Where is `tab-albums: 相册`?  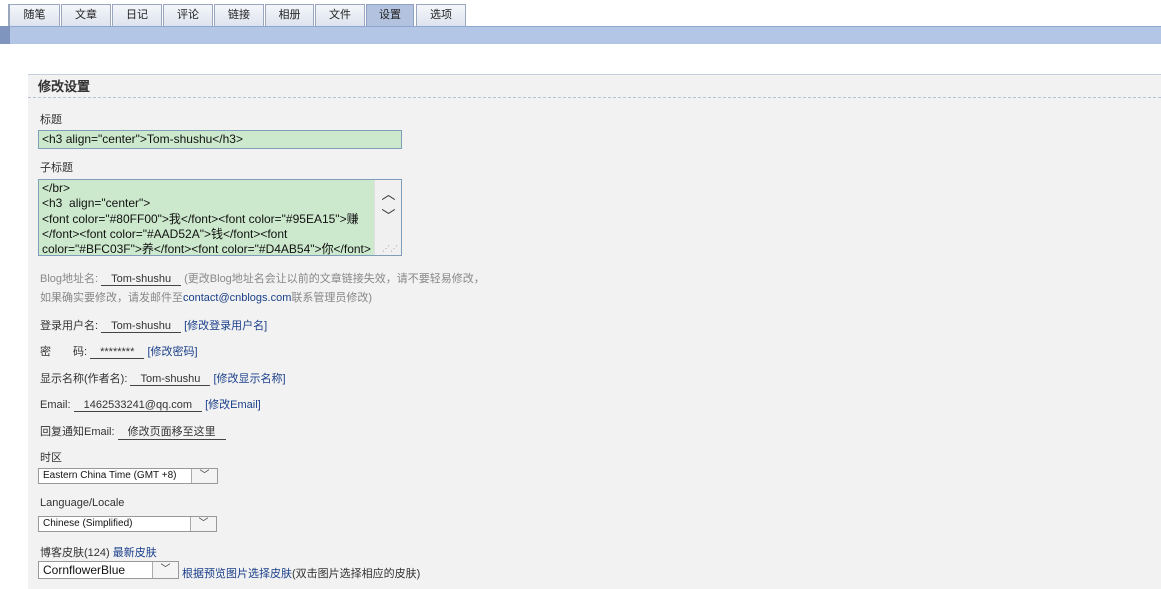
tab-albums: 相册 is located at coordinates (289, 15).